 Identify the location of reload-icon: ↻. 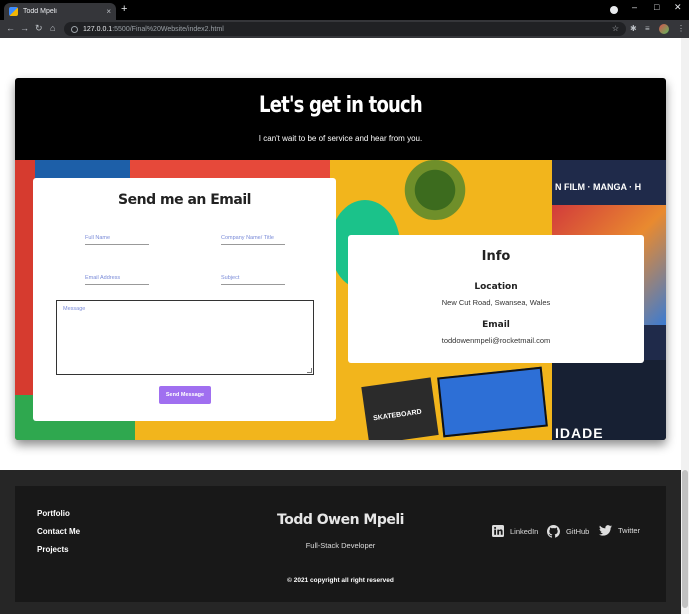
(39, 28).